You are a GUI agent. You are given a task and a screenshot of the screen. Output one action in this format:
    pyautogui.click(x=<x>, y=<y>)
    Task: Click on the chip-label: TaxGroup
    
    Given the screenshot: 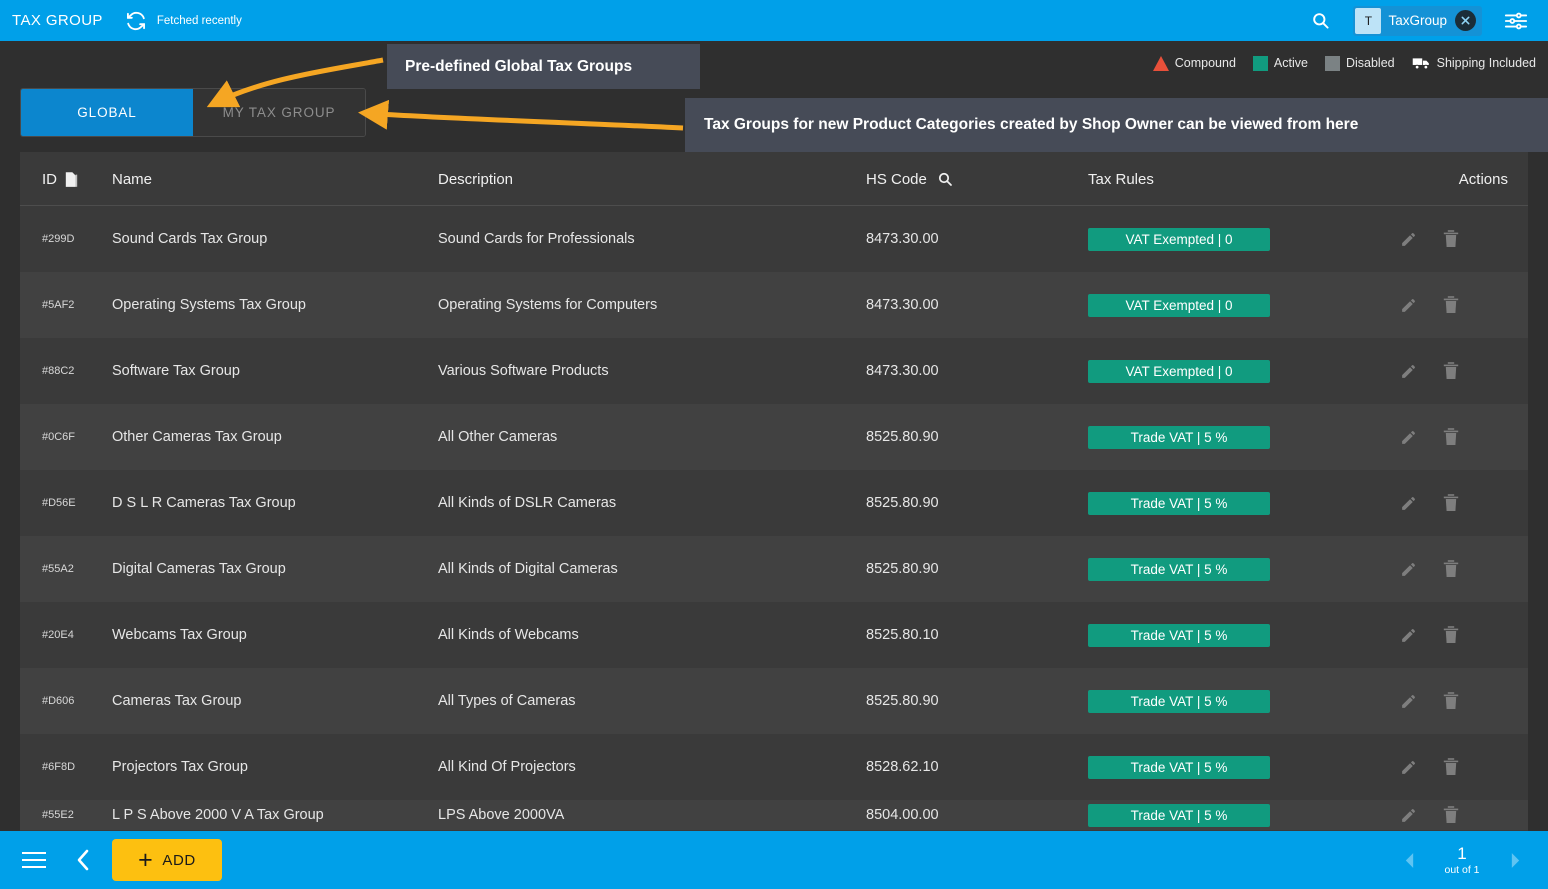 What is the action you would take?
    pyautogui.click(x=1417, y=20)
    